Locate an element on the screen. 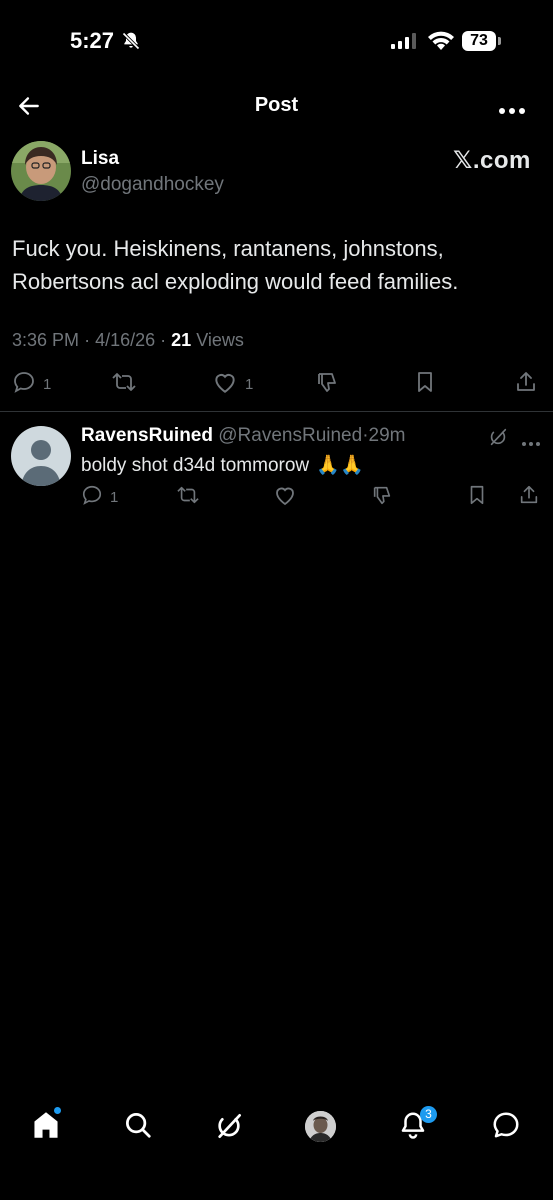  reply-author-name: RavensRuined is located at coordinates (147, 435).